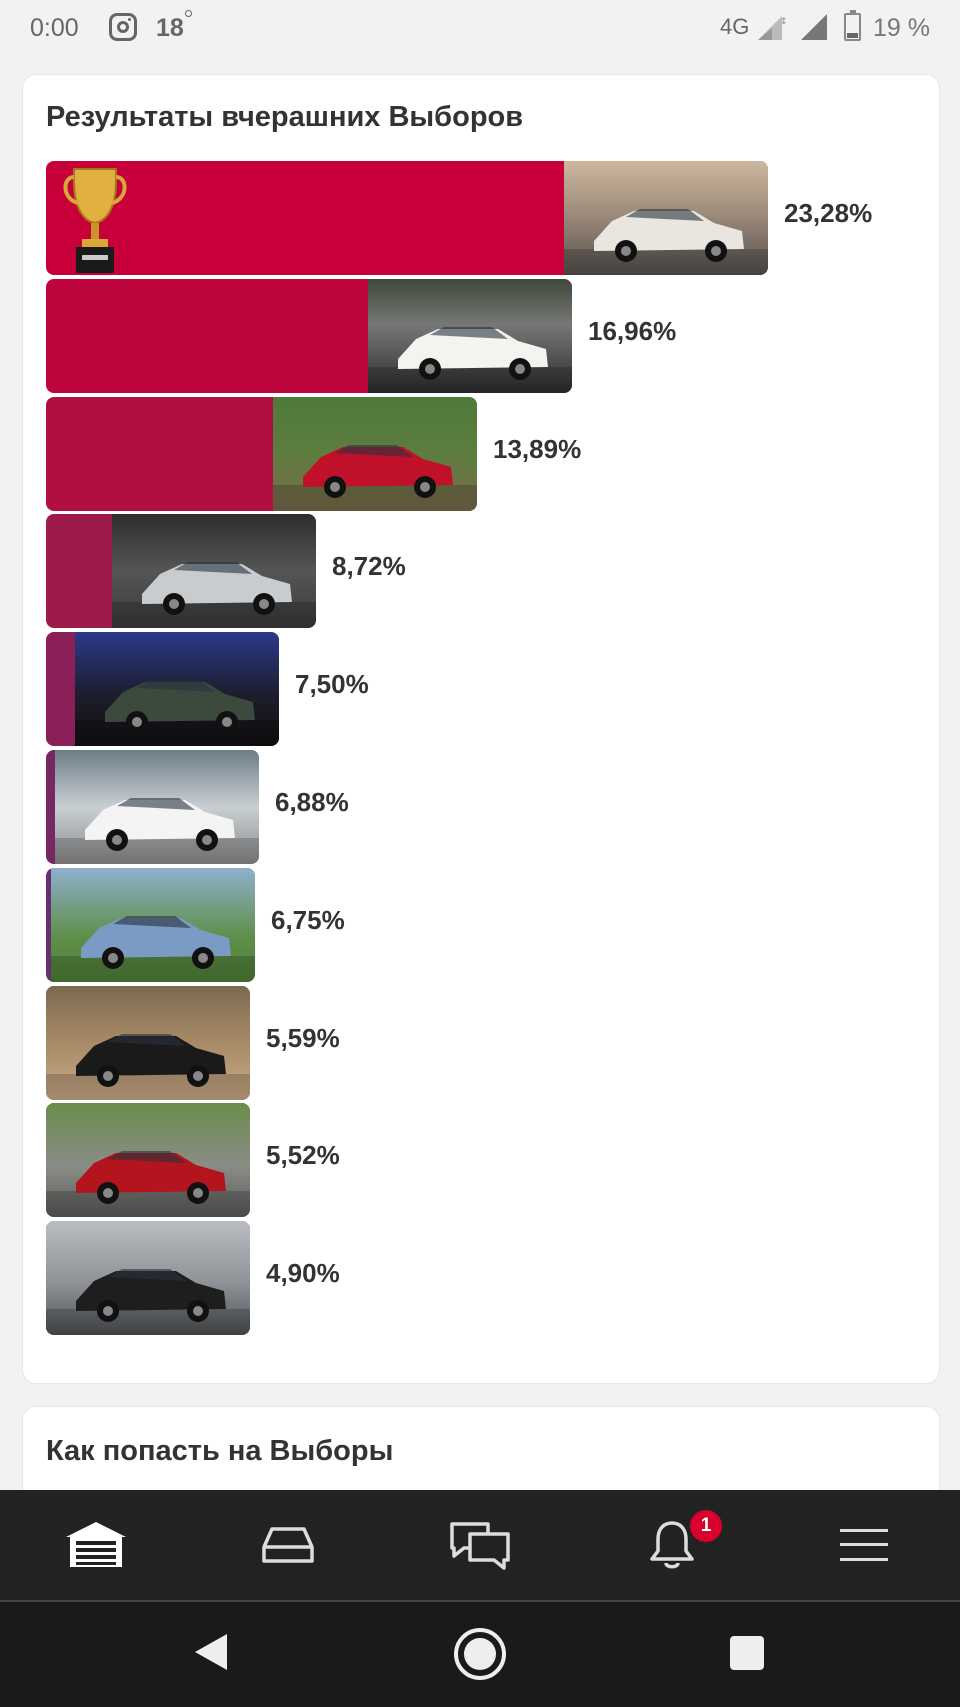  Describe the element at coordinates (747, 1653) in the screenshot. I see `recents-icon` at that location.